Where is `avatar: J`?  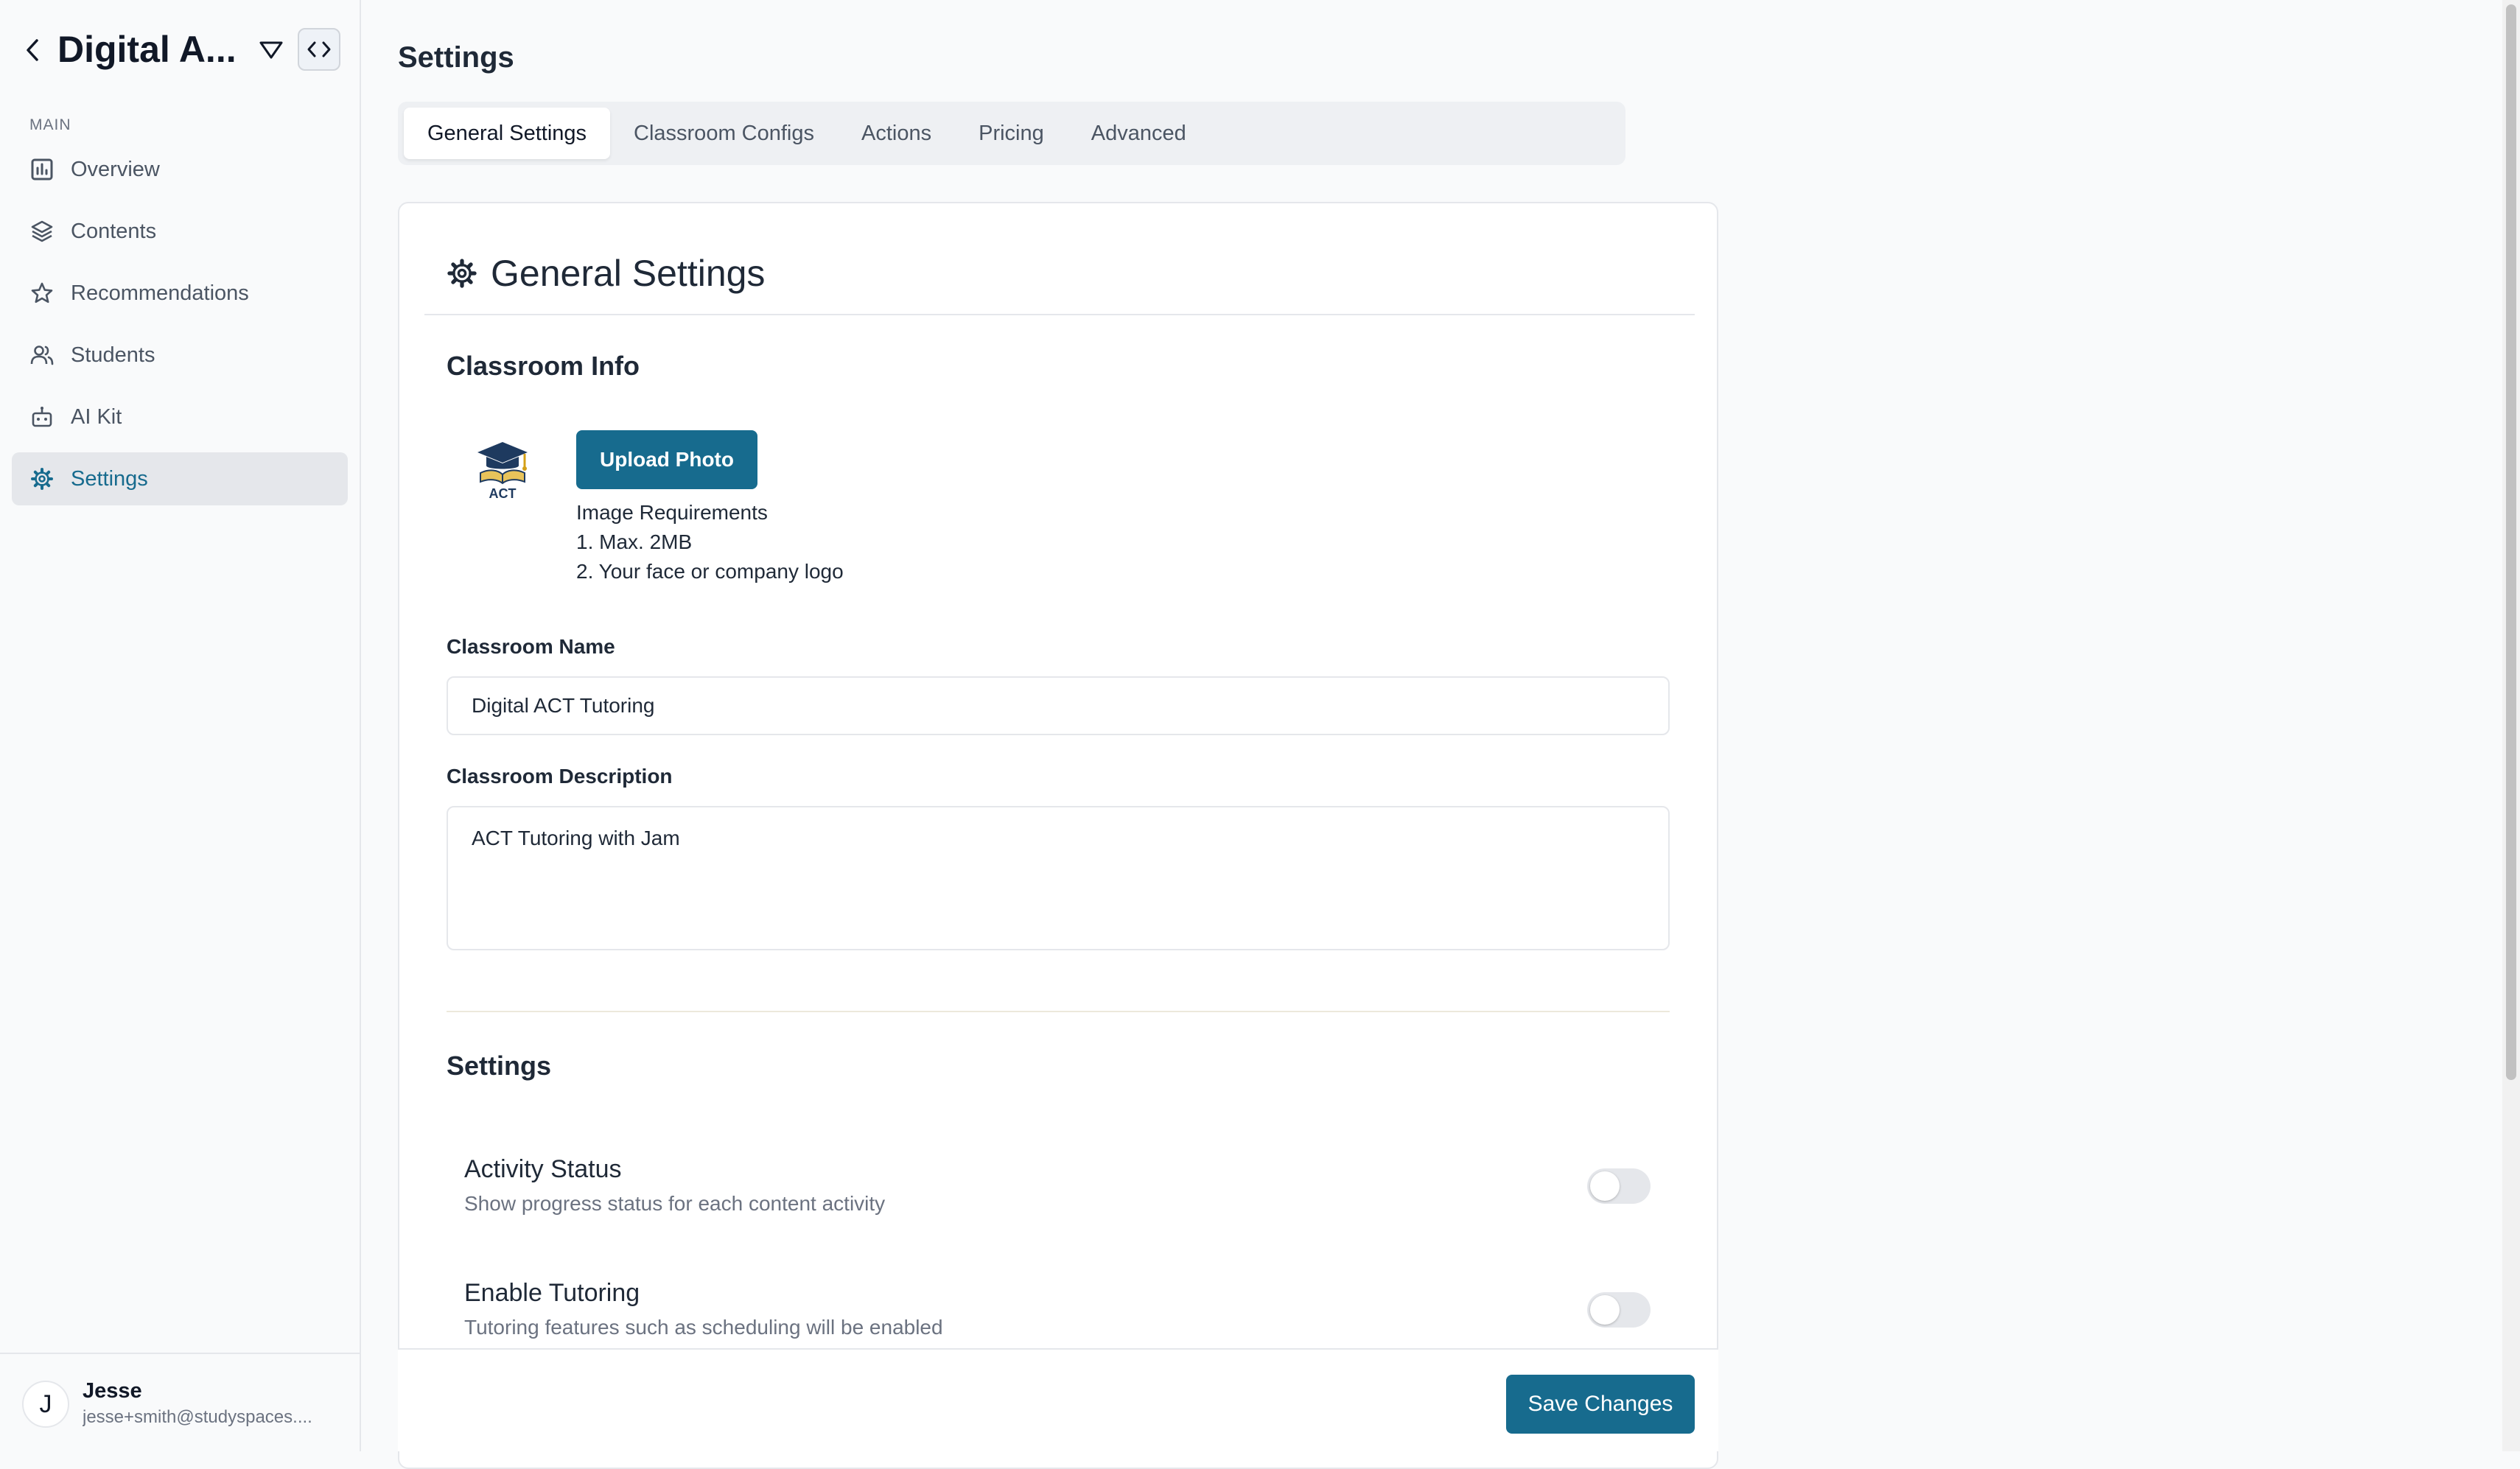 avatar: J is located at coordinates (45, 1404).